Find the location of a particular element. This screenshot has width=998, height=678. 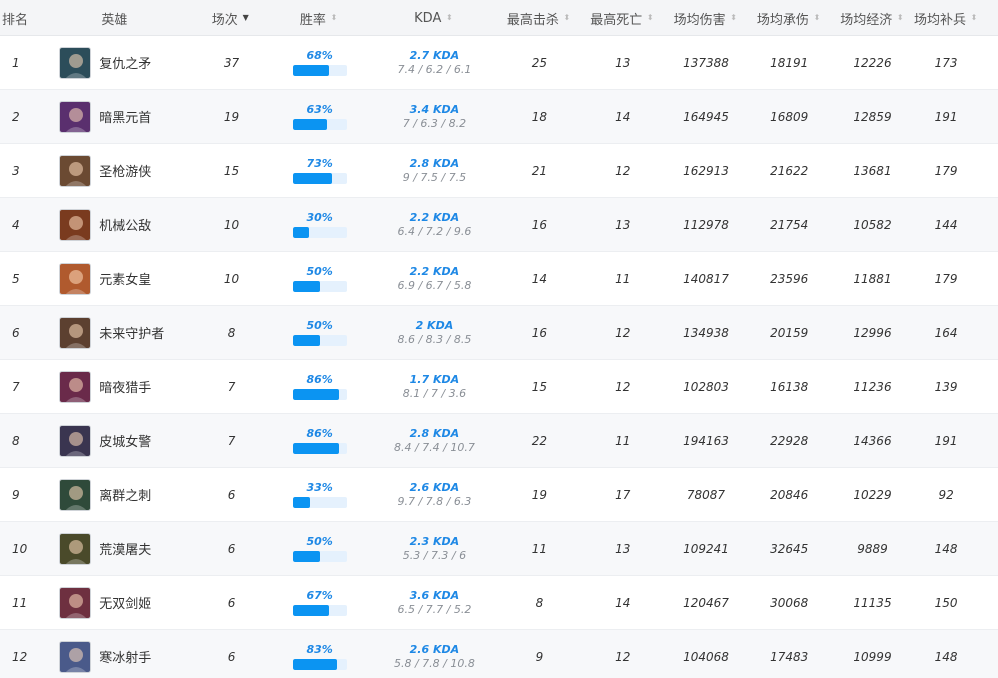

avg-taken-cell: 22928 is located at coordinates (789, 440).